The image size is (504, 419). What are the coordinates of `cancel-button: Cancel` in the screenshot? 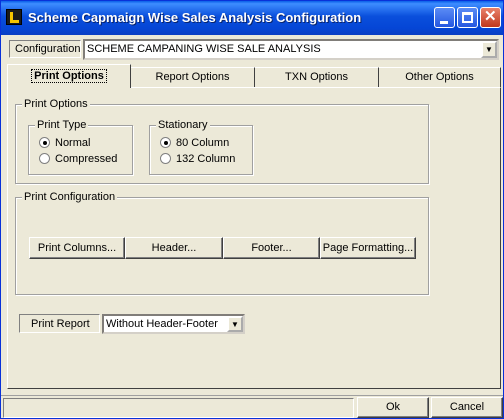 It's located at (467, 407).